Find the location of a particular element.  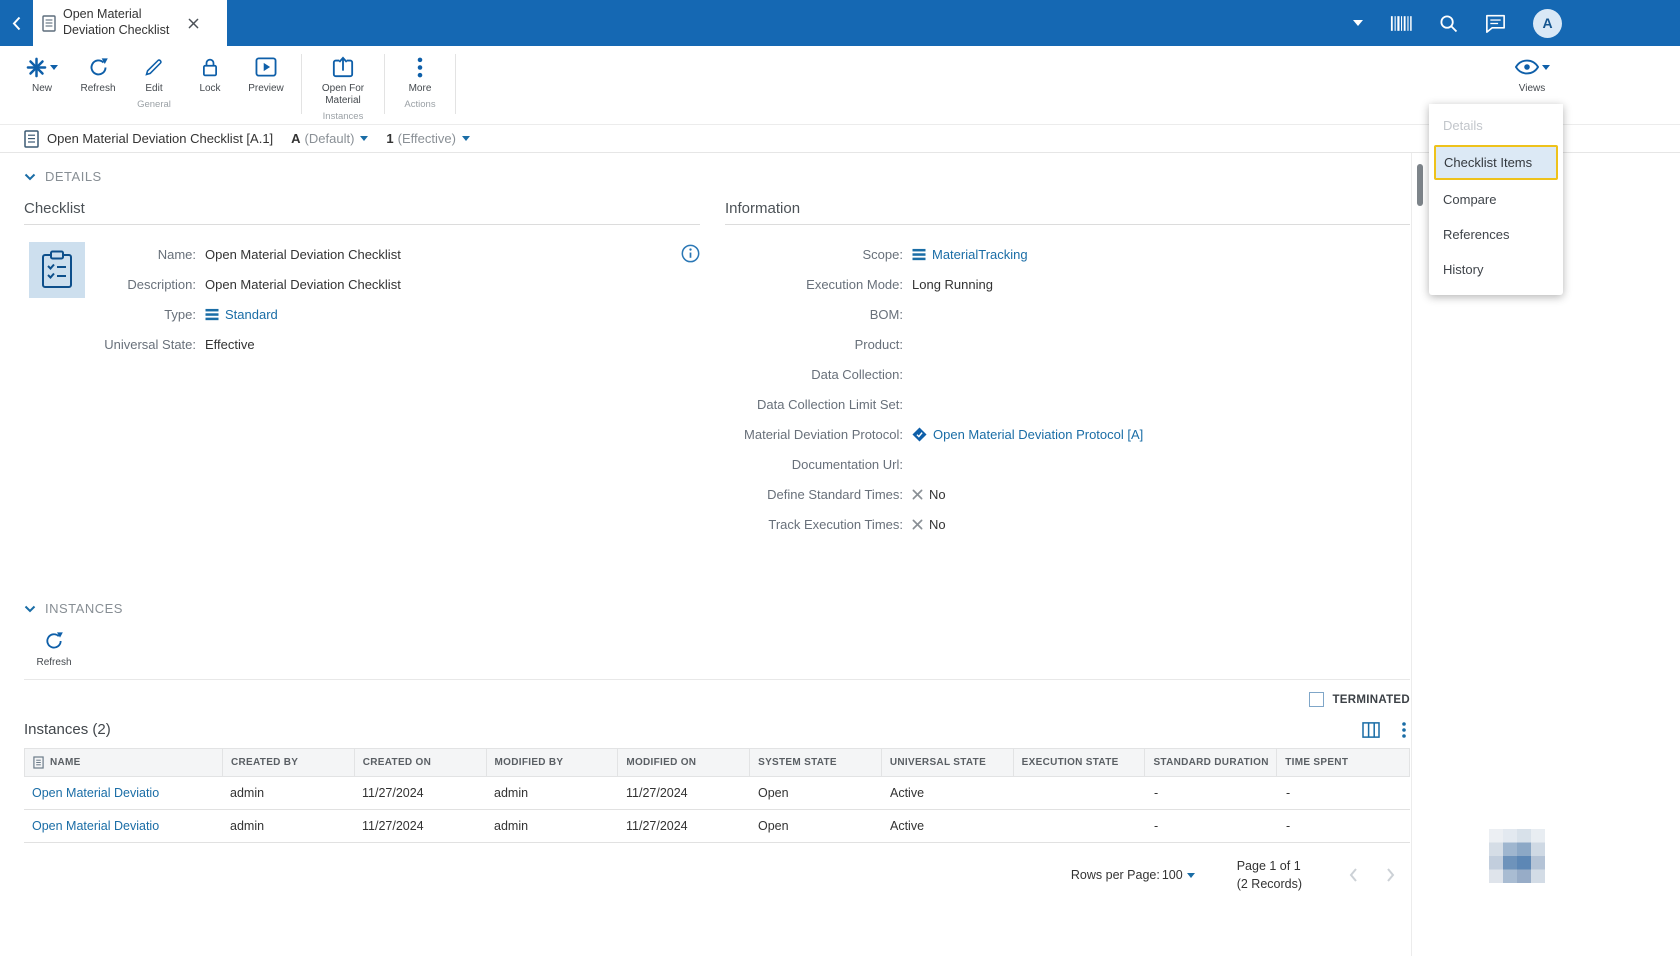

refresh-icon is located at coordinates (54, 640).